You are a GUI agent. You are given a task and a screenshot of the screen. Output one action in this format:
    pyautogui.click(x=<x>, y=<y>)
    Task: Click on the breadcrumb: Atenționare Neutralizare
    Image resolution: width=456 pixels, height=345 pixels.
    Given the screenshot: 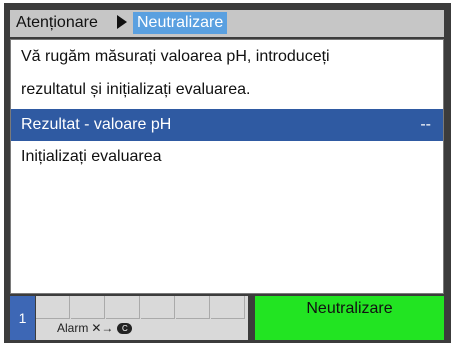 What is the action you would take?
    pyautogui.click(x=227, y=23)
    